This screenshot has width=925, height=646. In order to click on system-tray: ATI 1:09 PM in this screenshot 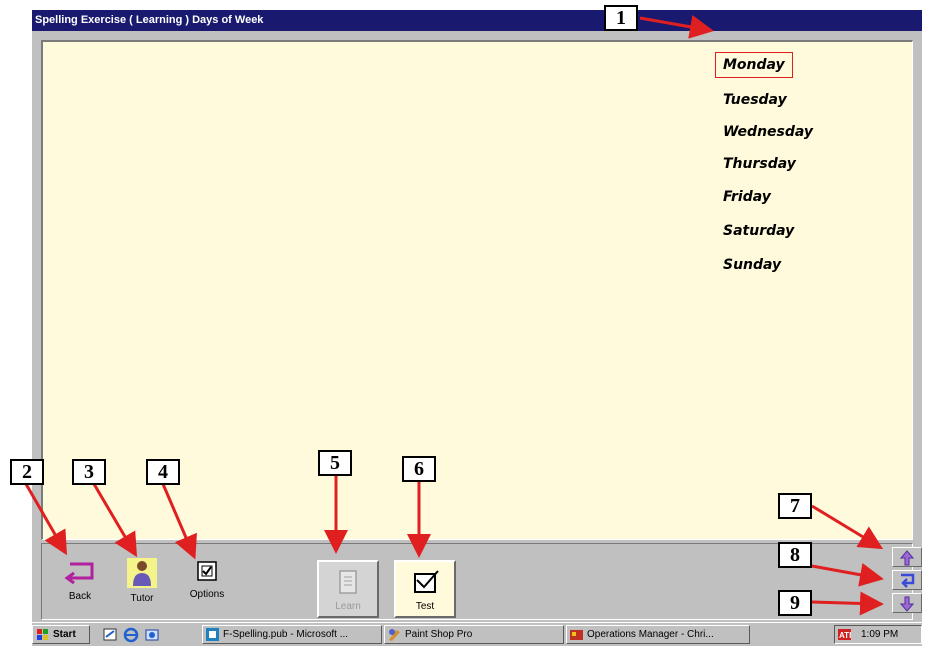, I will do `click(878, 634)`.